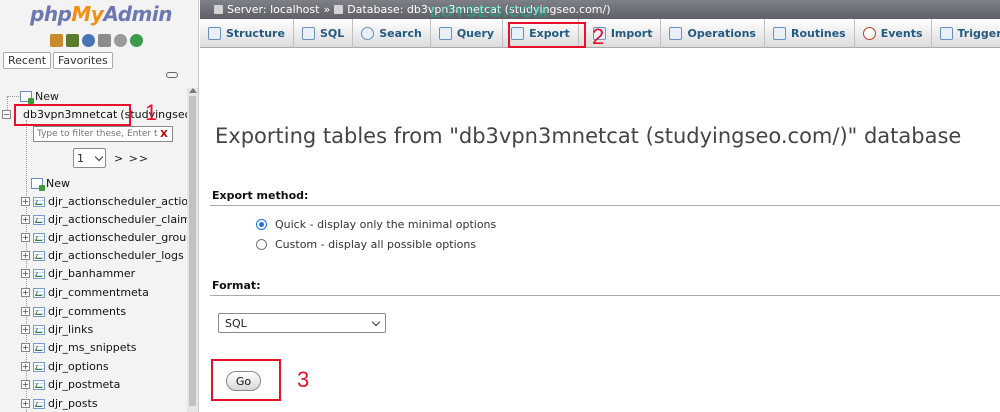  What do you see at coordinates (120, 40) in the screenshot?
I see `settings-icon` at bounding box center [120, 40].